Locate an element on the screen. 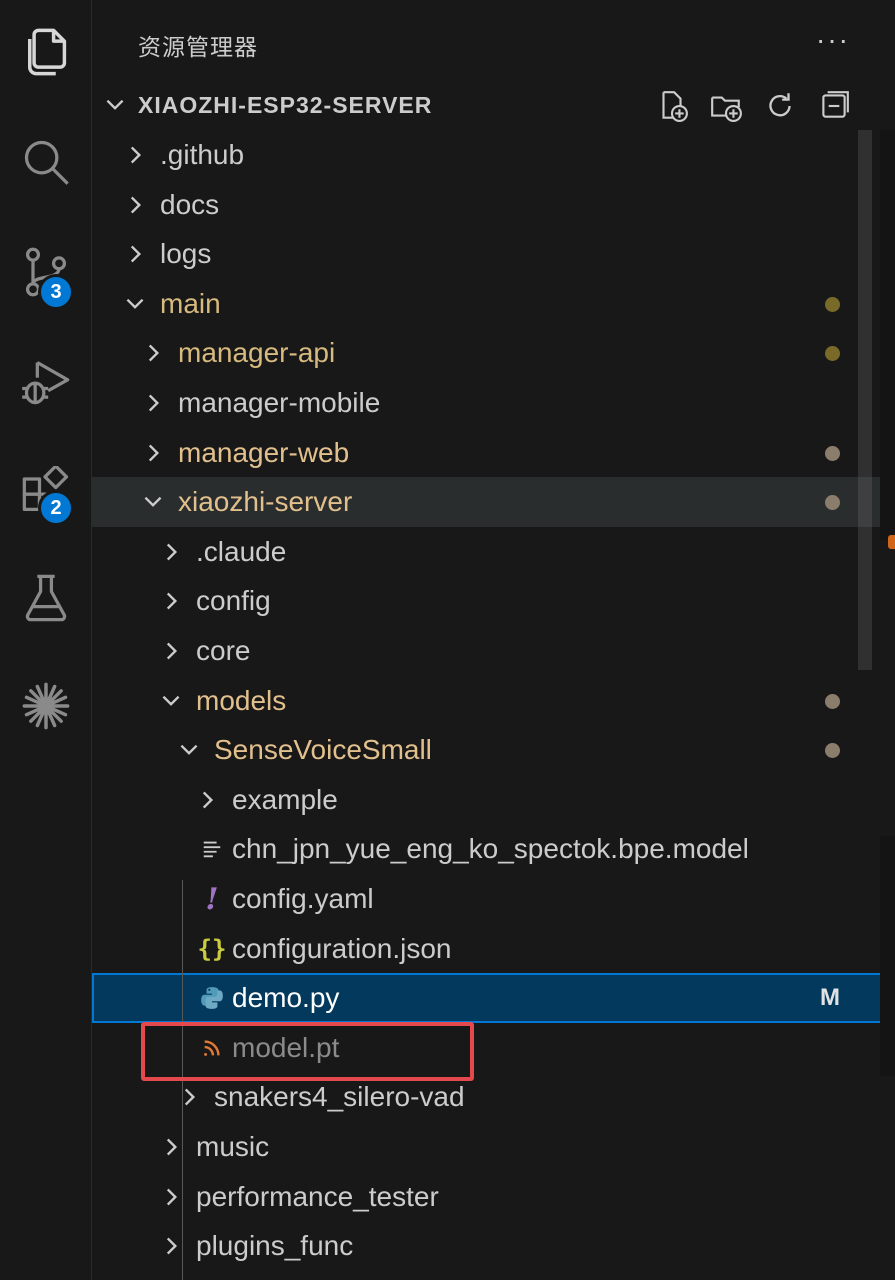 The image size is (895, 1280). activity-bar: 3 2 is located at coordinates (46, 640).